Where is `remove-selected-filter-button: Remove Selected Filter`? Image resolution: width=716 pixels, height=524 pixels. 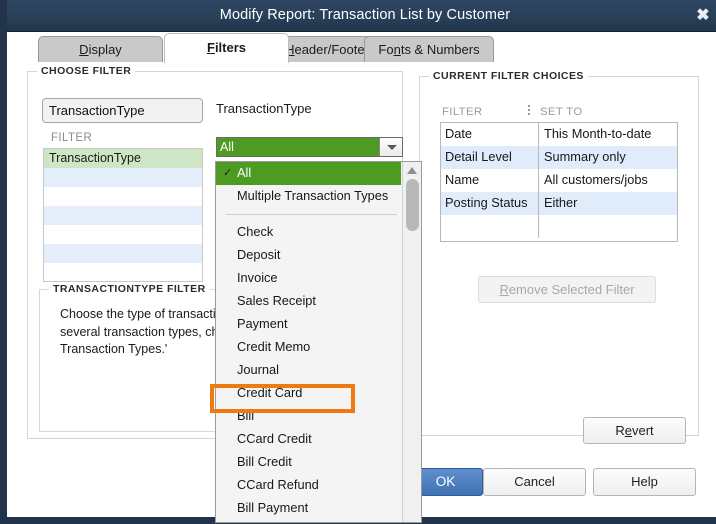
remove-selected-filter-button: Remove Selected Filter is located at coordinates (567, 289).